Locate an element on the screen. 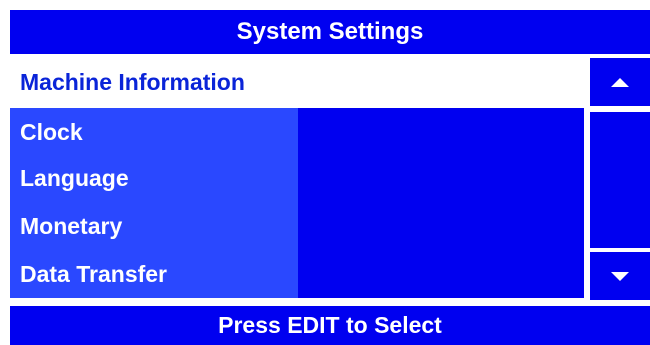 The height and width of the screenshot is (345, 650). scroll-down-button is located at coordinates (620, 276).